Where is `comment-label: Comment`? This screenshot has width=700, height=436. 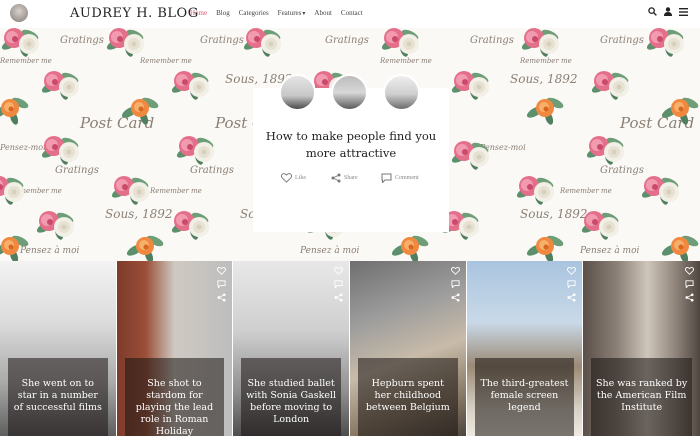 comment-label: Comment is located at coordinates (407, 178).